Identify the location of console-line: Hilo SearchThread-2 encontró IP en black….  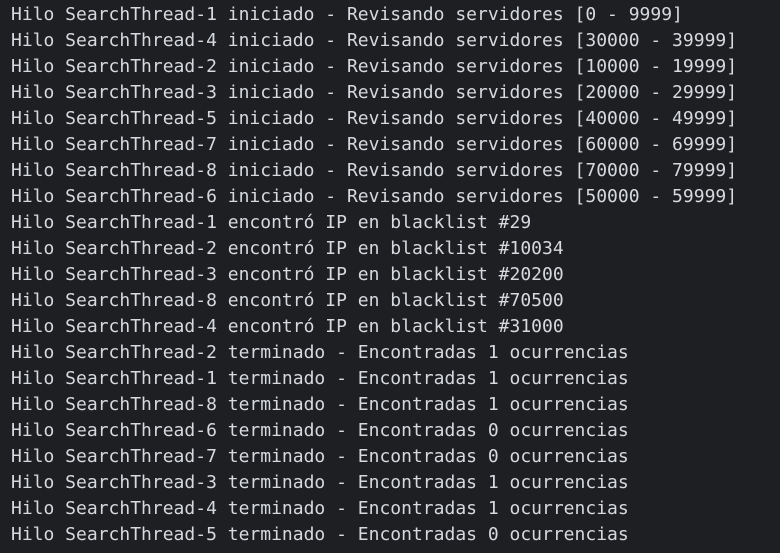
(287, 248).